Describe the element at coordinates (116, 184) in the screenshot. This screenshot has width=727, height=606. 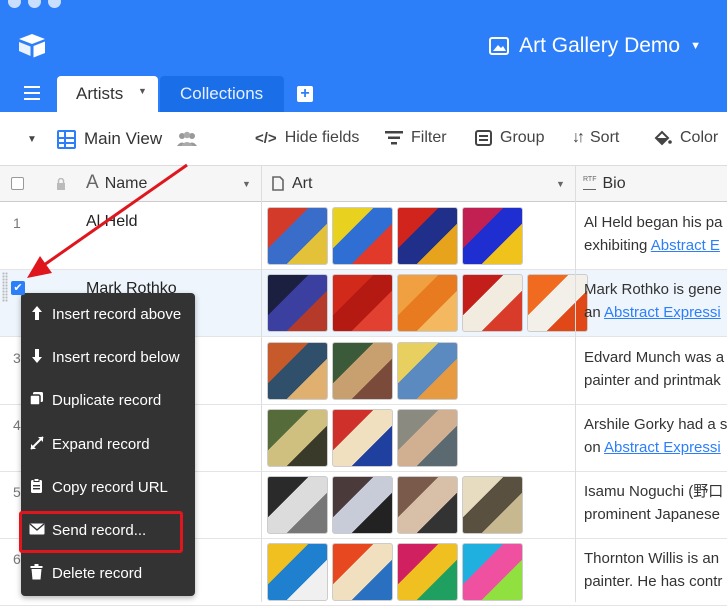
I see `column-header-name: A Name` at that location.